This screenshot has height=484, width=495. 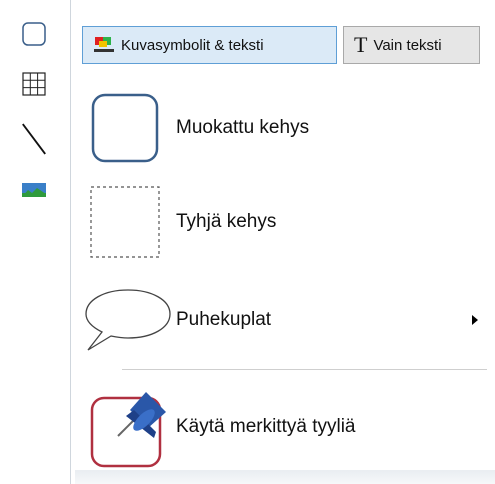 I want to click on symbols-and-text-button: Kuvasymbolit & teksti, so click(x=209, y=45).